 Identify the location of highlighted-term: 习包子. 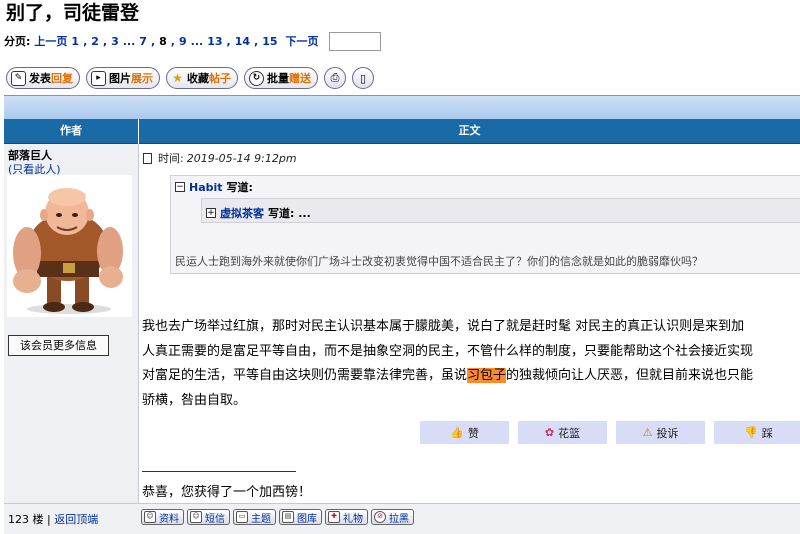
(487, 375).